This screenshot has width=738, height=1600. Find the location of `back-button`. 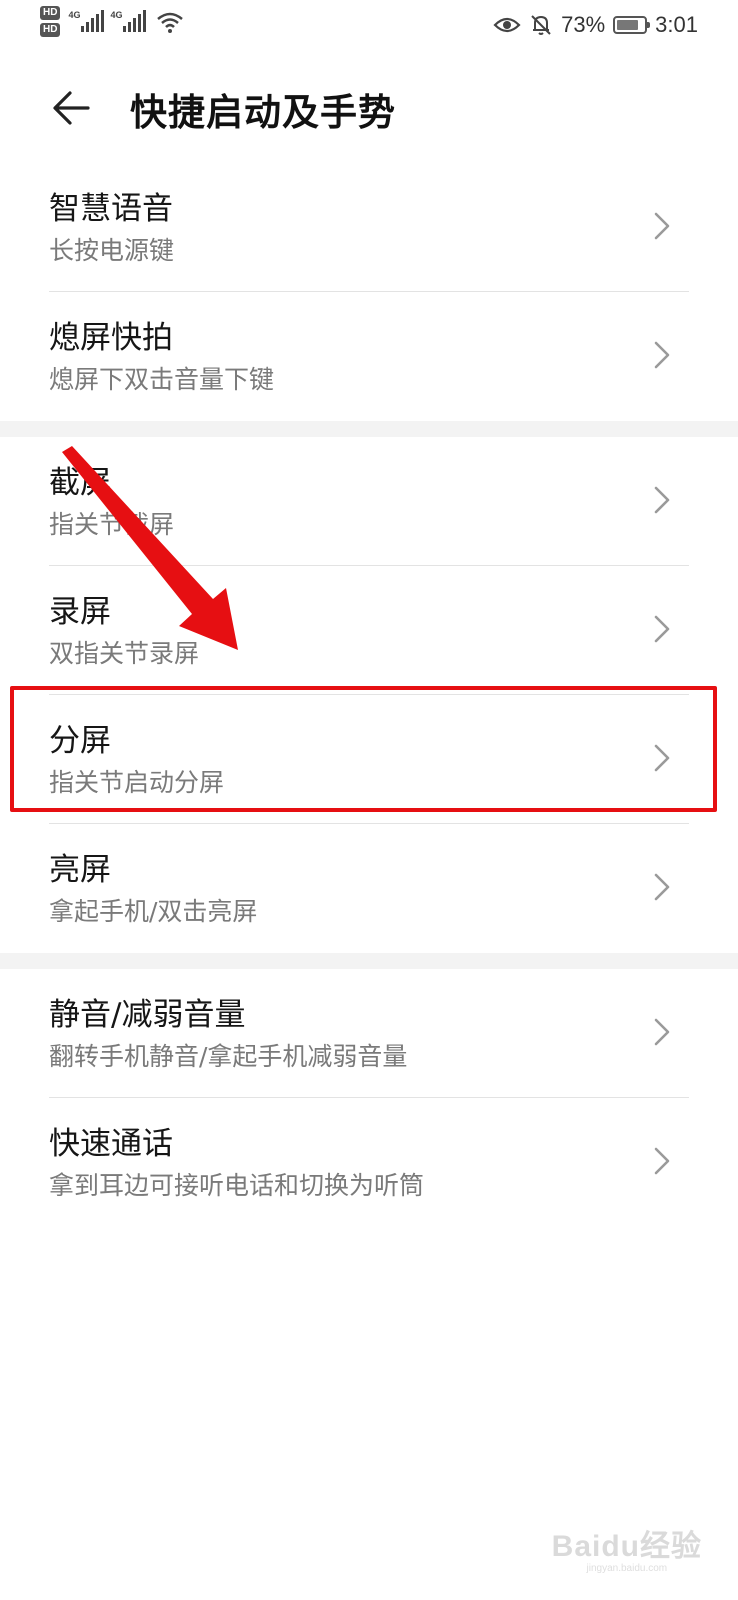

back-button is located at coordinates (72, 108).